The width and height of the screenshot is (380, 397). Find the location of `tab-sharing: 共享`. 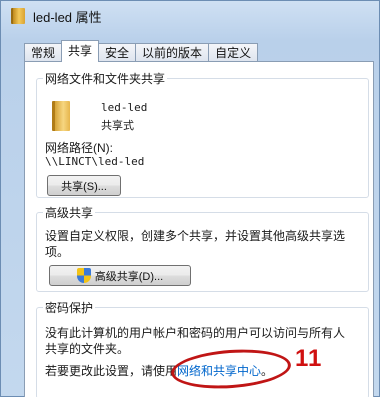

tab-sharing: 共享 is located at coordinates (80, 51).